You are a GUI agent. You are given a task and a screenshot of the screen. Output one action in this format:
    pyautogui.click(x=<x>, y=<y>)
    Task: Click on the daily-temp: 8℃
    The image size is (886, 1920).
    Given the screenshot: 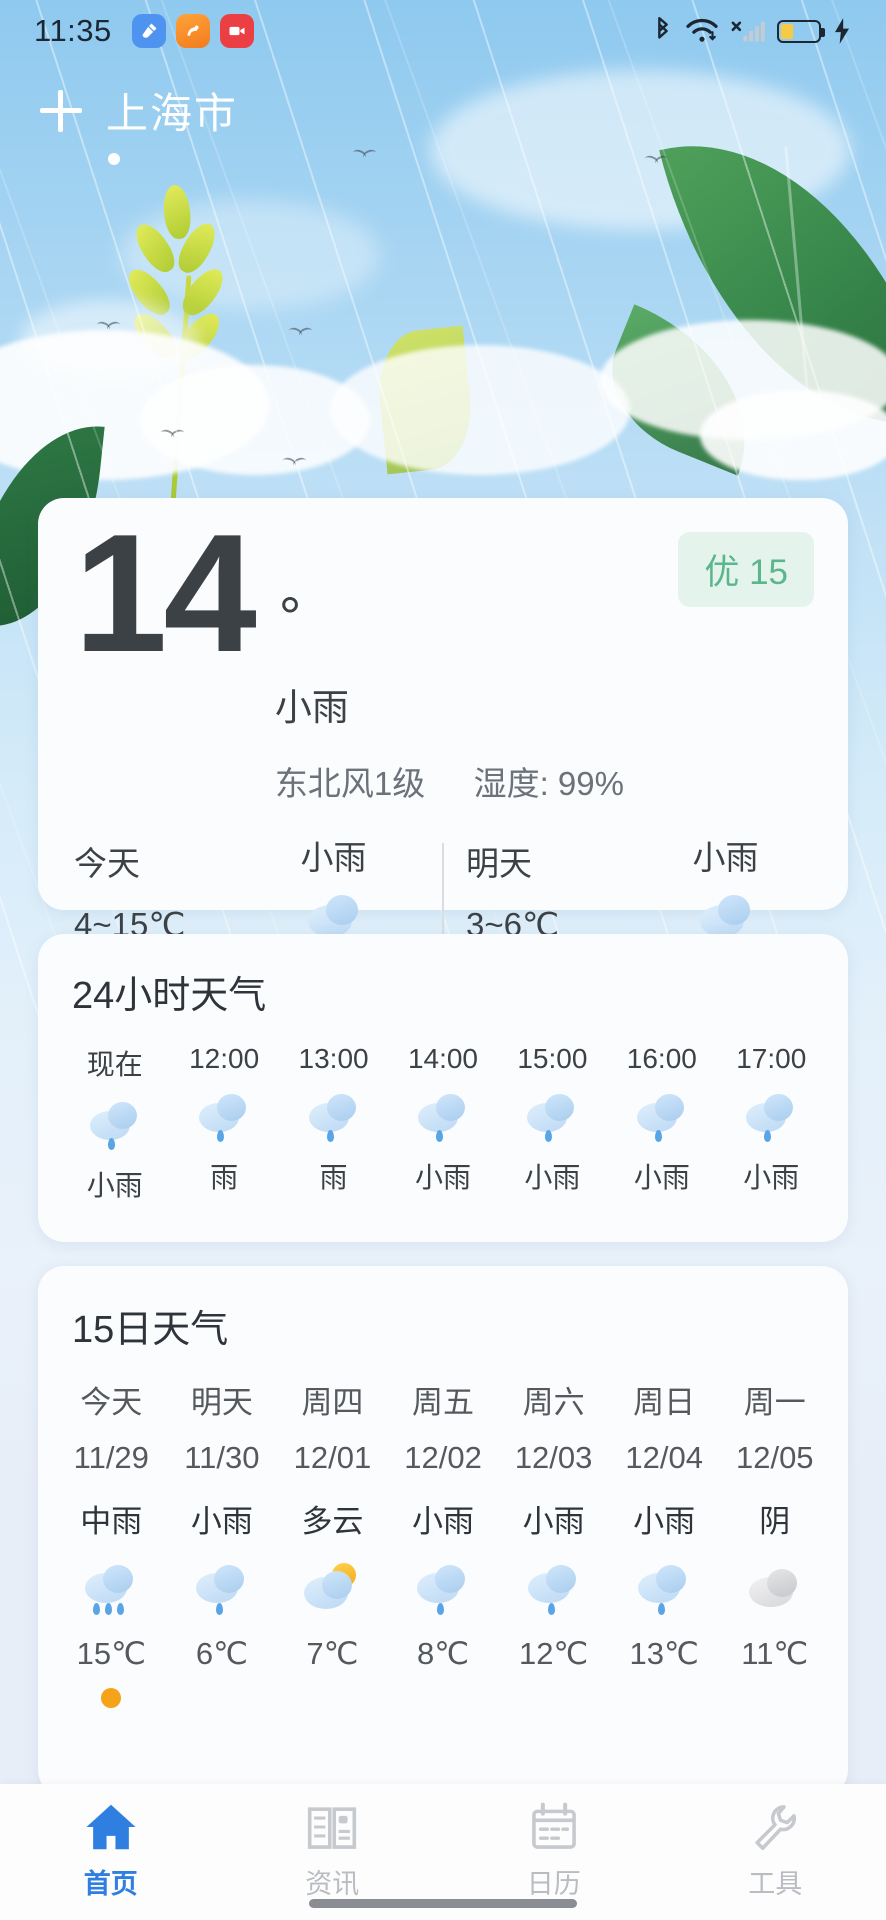 What is the action you would take?
    pyautogui.click(x=443, y=1653)
    